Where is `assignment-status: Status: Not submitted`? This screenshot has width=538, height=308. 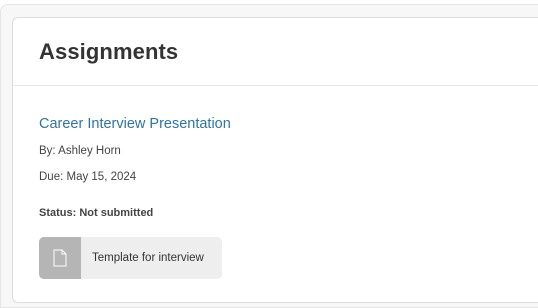 assignment-status: Status: Not submitted is located at coordinates (96, 213).